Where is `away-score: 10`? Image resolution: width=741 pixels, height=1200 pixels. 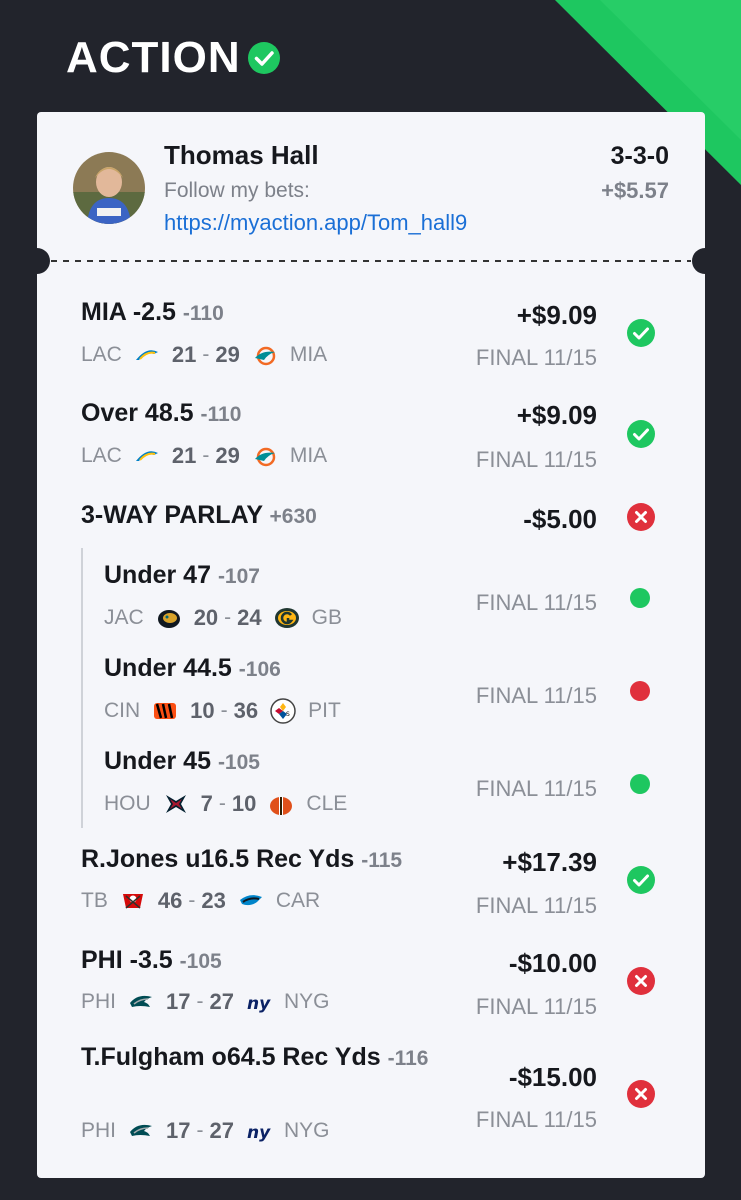
away-score: 10 is located at coordinates (202, 710).